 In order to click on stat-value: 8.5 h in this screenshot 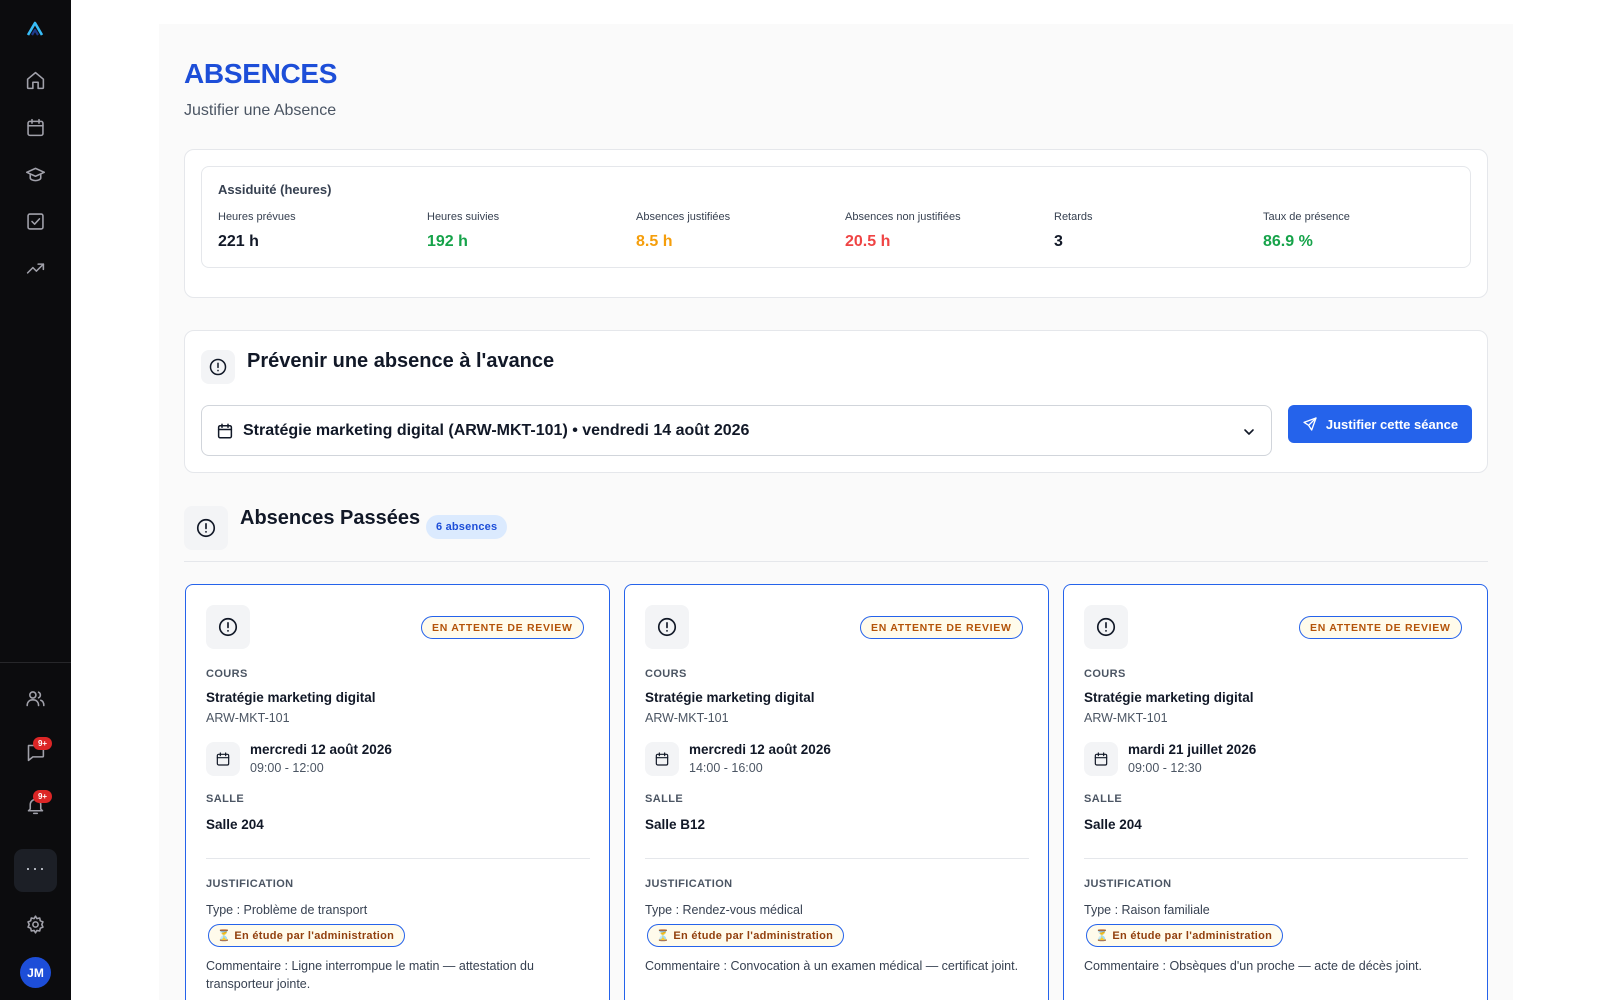, I will do `click(654, 241)`.